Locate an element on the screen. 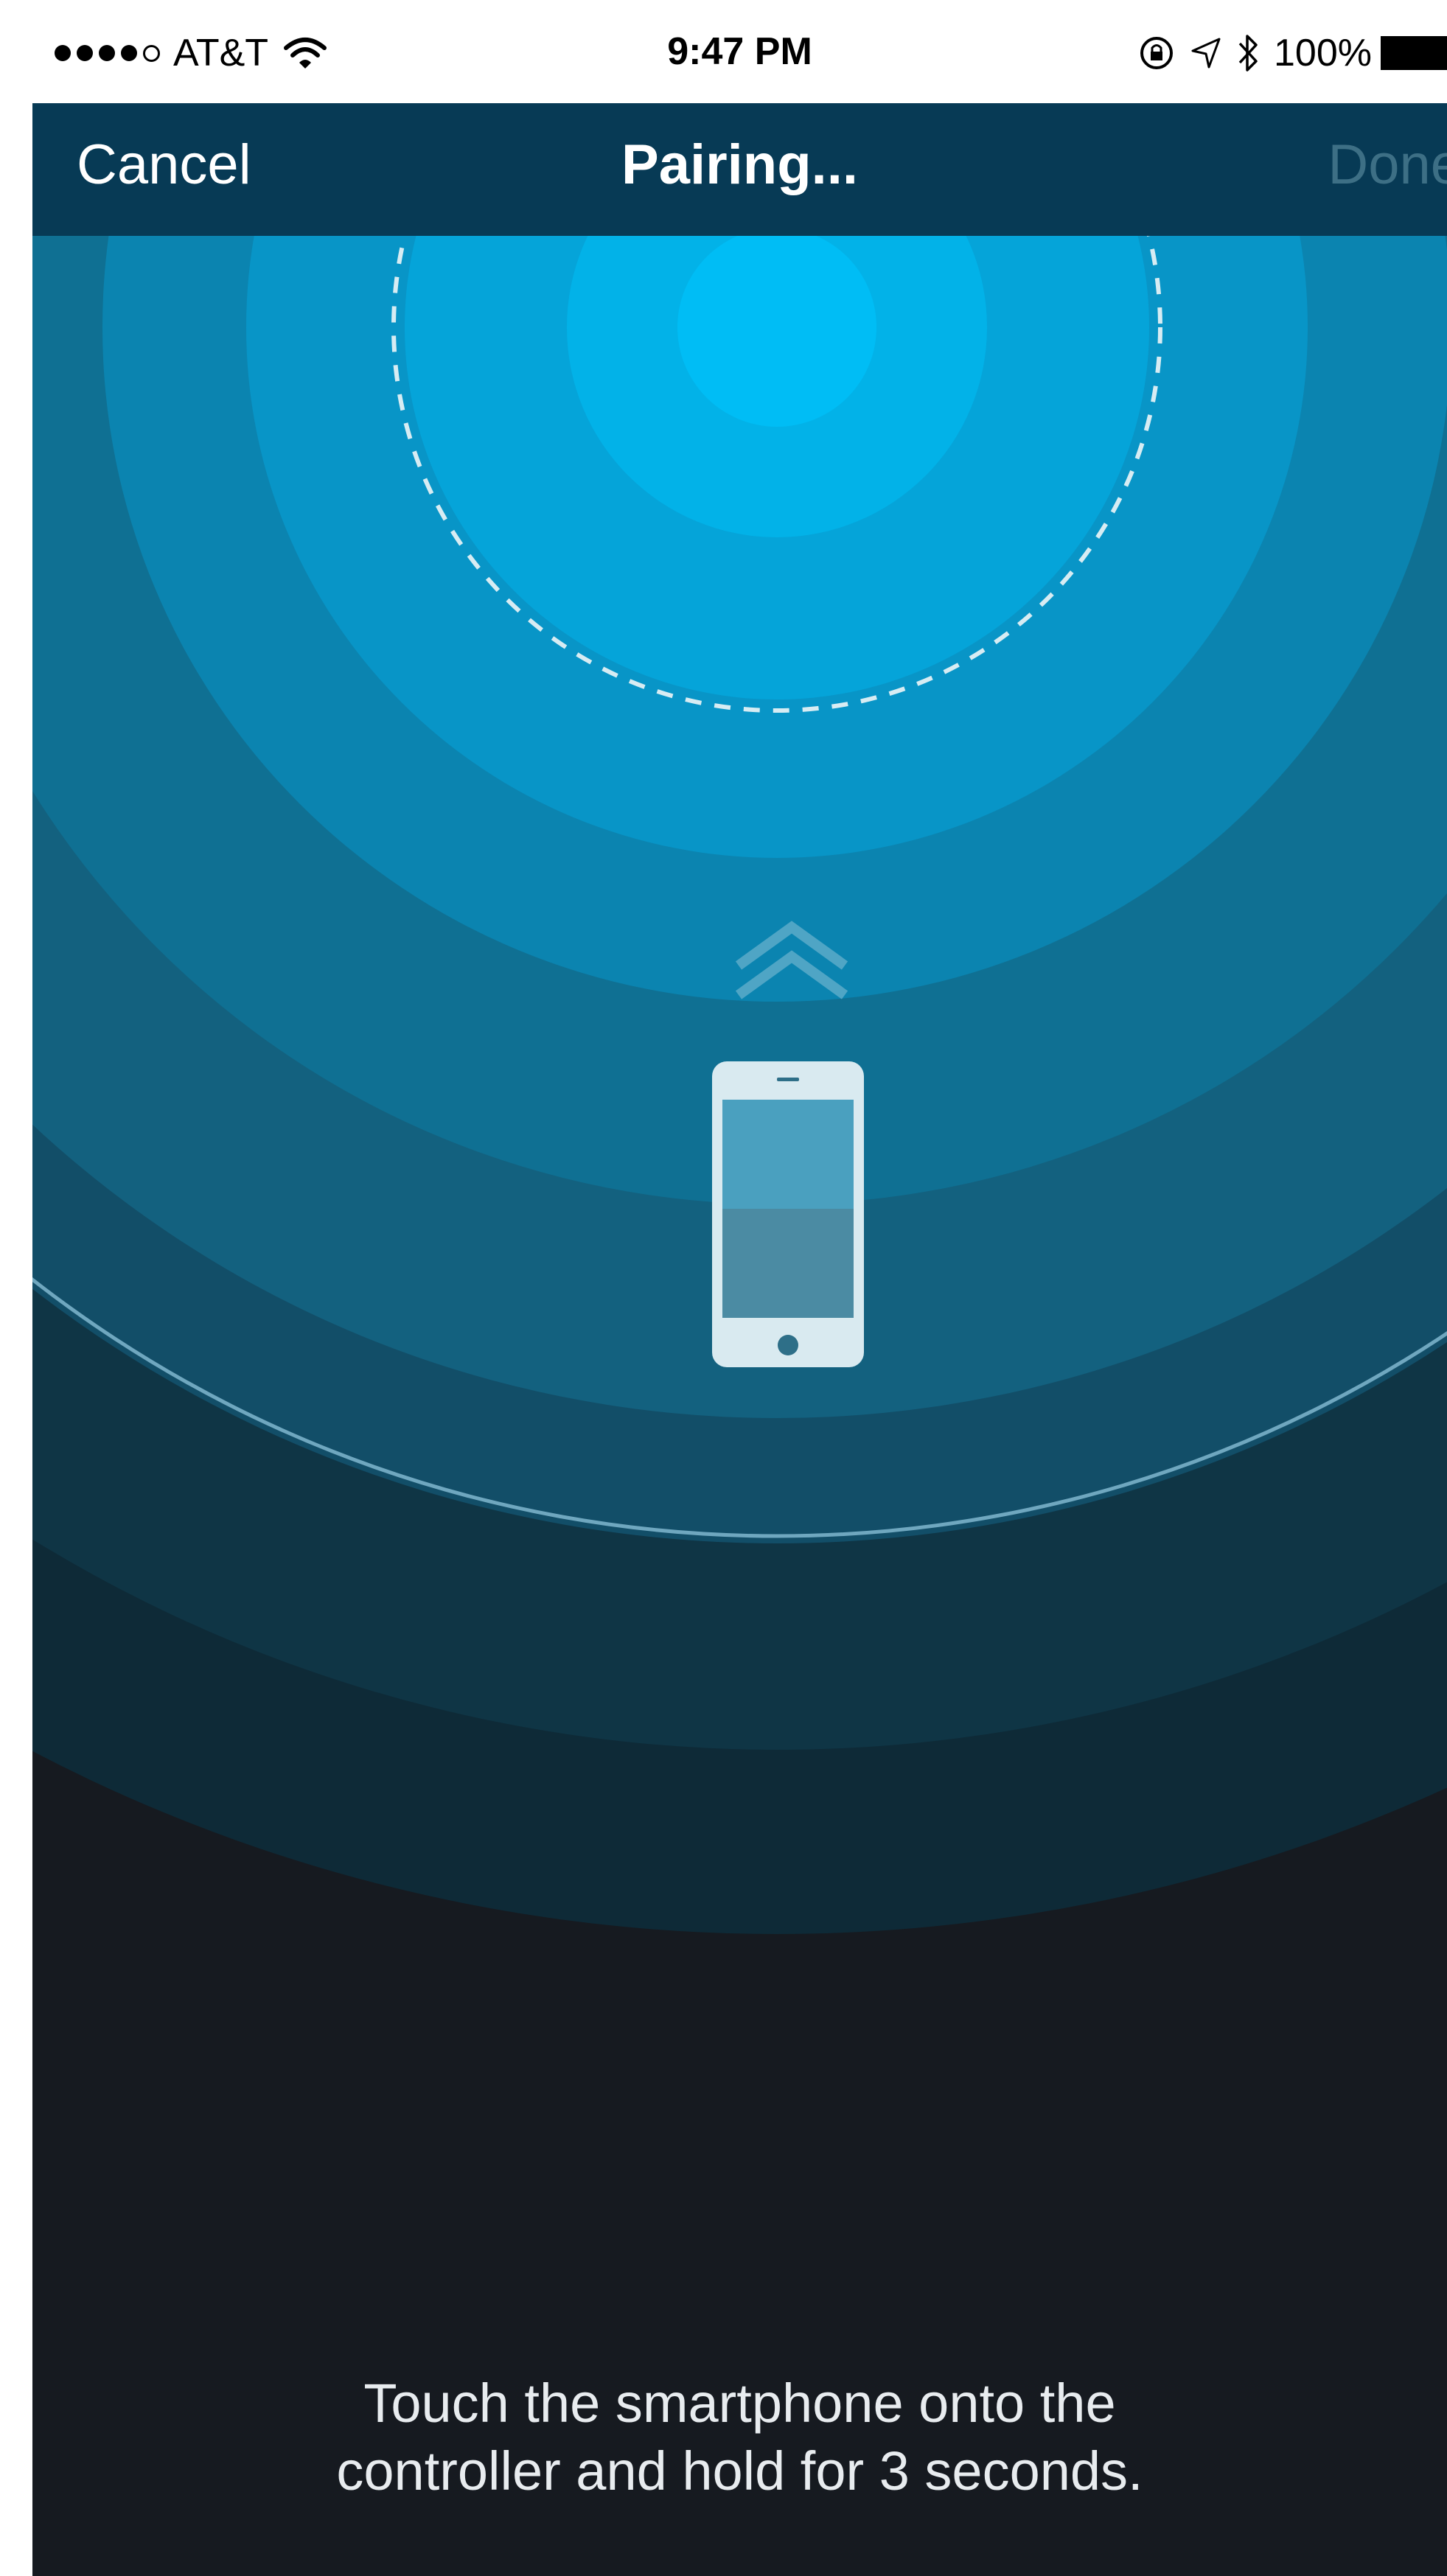  status-bar: AT&T 9:47 PM 100% is located at coordinates (739, 51).